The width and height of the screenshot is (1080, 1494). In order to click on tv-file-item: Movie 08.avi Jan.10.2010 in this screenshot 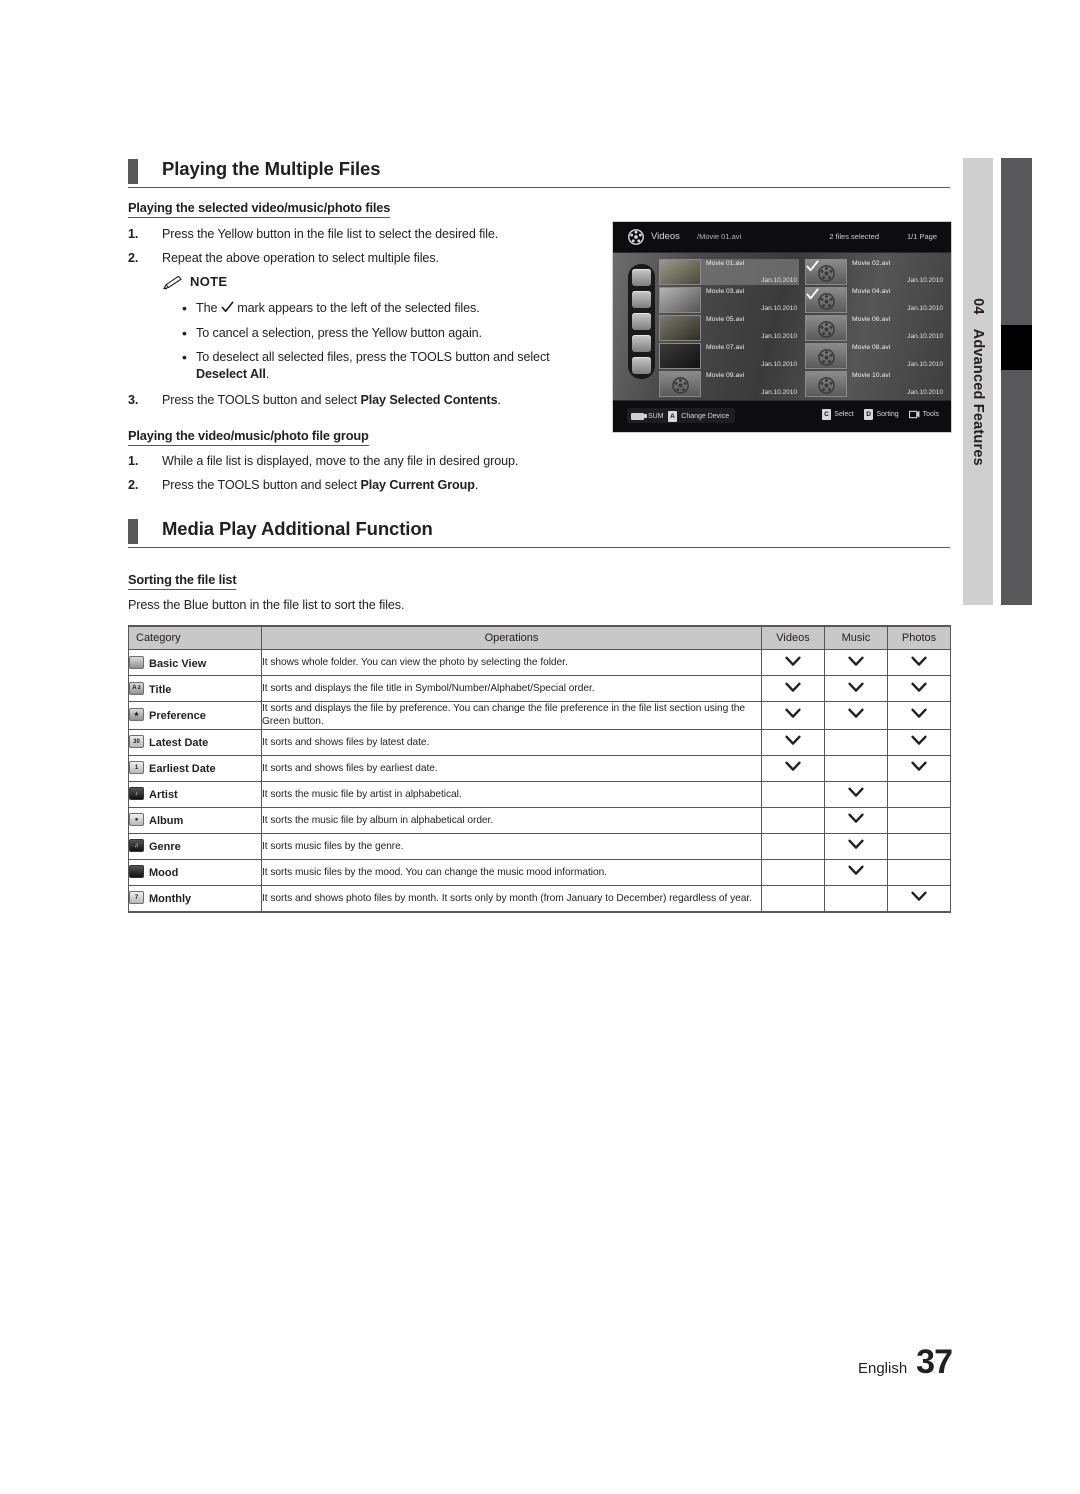, I will do `click(875, 356)`.